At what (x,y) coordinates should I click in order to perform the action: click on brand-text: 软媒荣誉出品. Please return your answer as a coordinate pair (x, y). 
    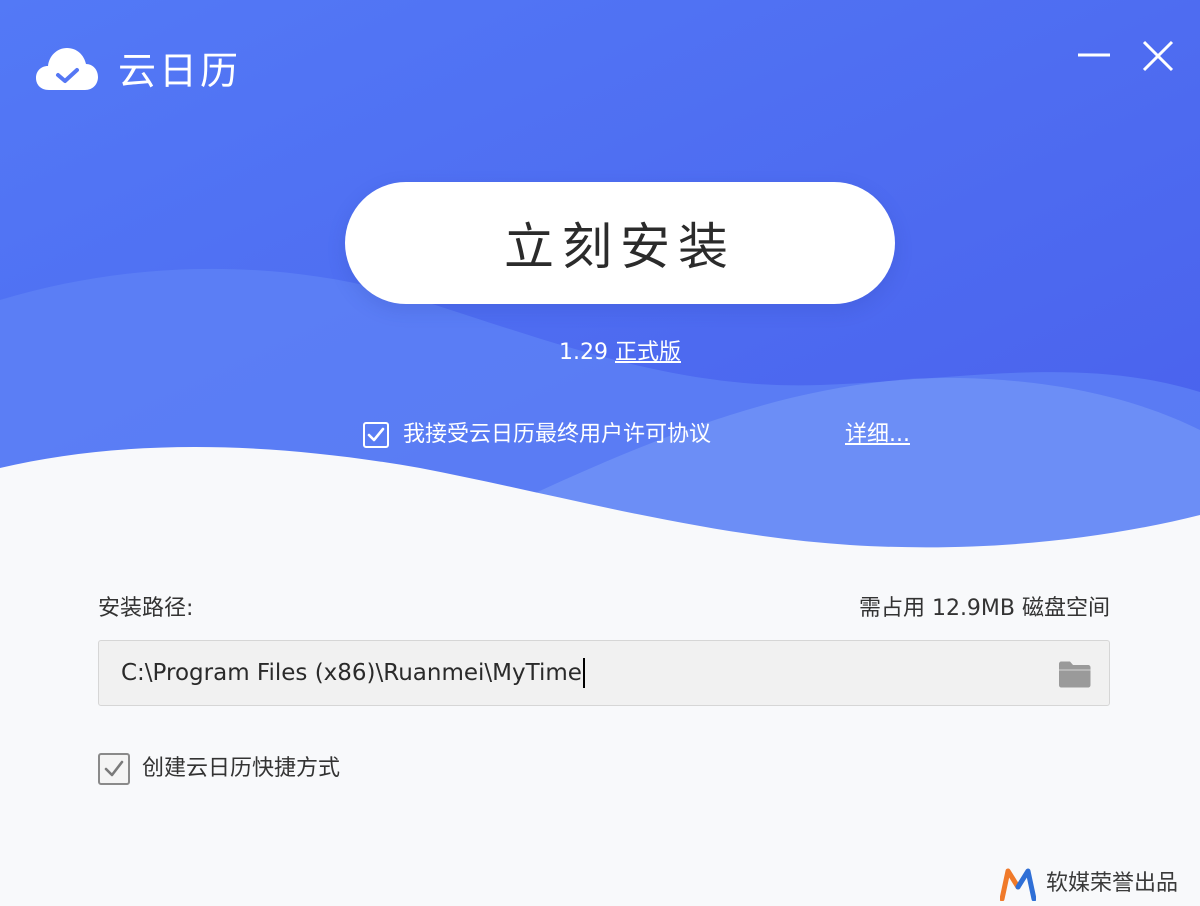
    Looking at the image, I should click on (1111, 883).